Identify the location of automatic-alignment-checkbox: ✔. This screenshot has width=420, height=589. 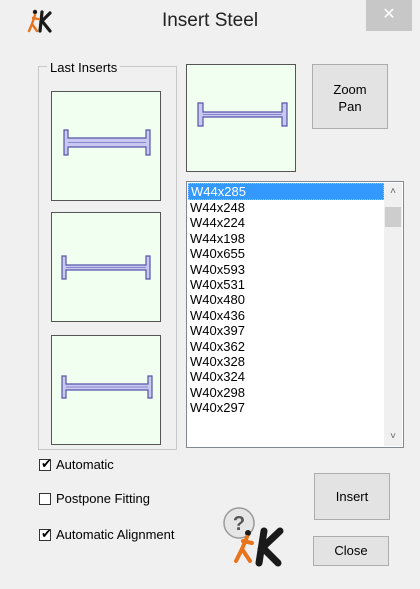
(45, 533).